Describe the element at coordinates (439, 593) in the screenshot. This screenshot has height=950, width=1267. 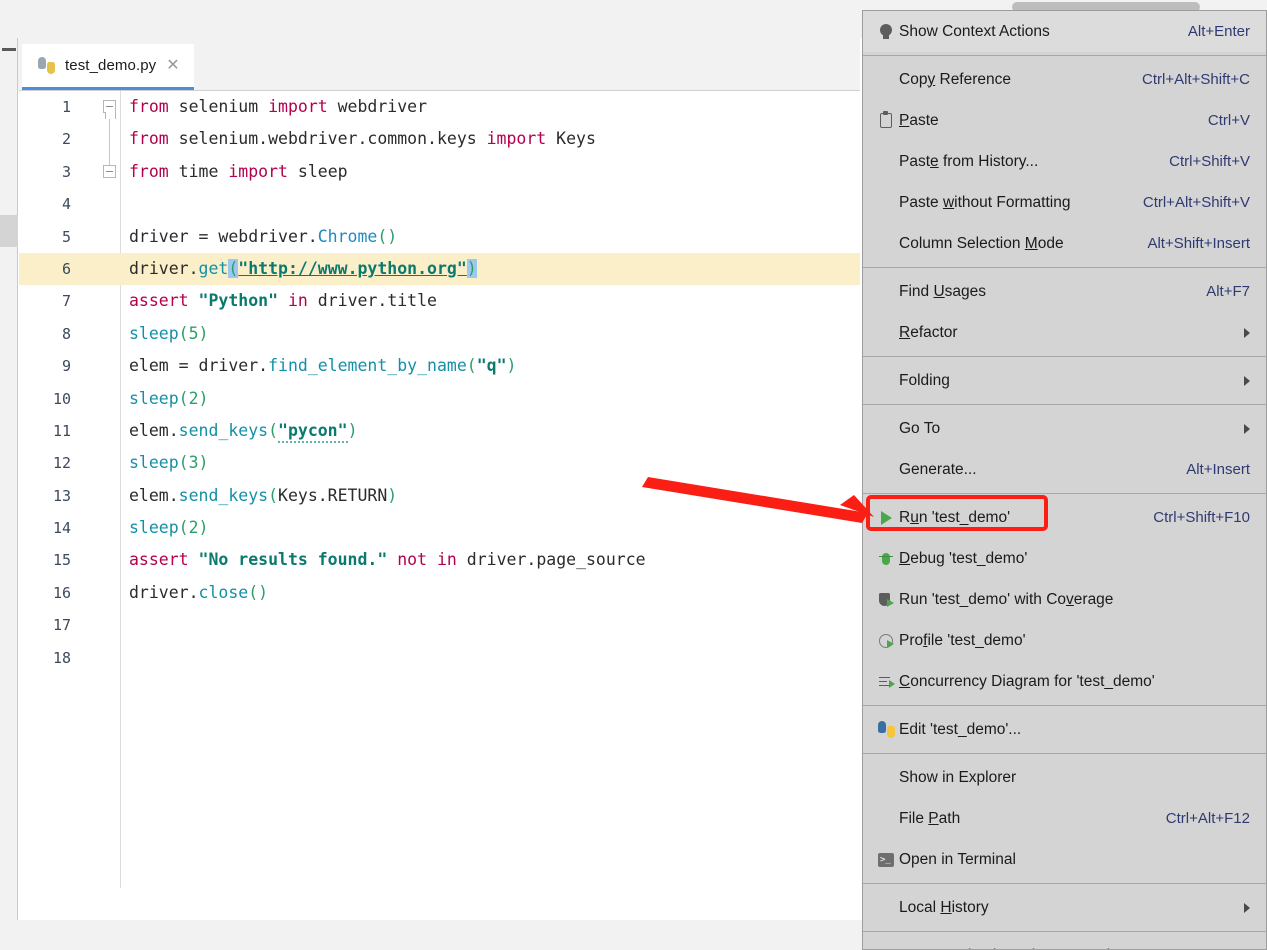
I see `code-line: 16 driver.close()` at that location.